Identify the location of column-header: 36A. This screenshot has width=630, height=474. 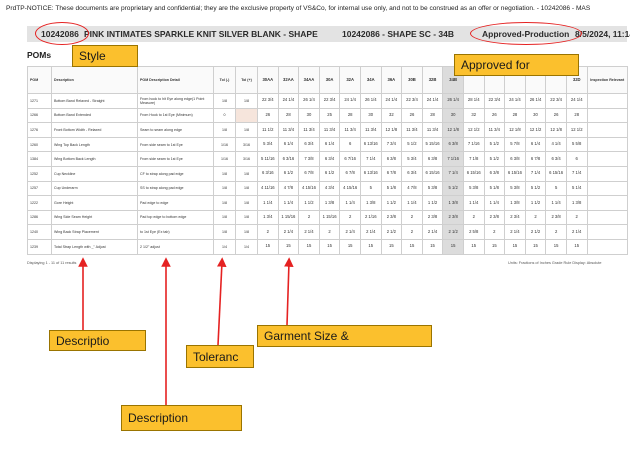
(391, 80).